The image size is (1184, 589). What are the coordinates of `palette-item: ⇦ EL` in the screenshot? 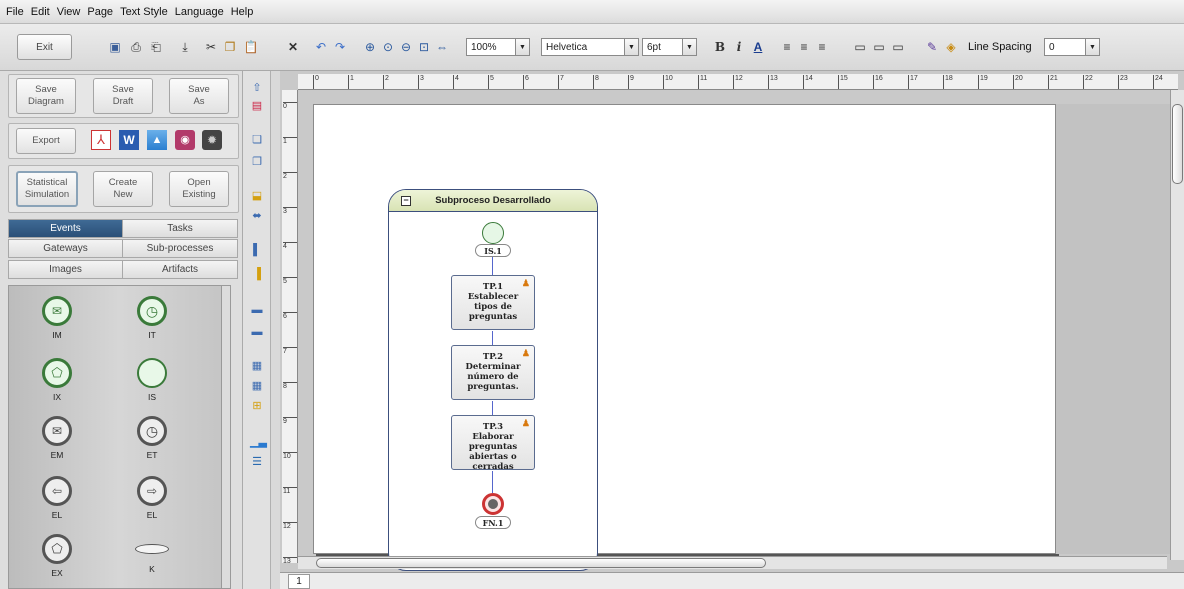 It's located at (57, 498).